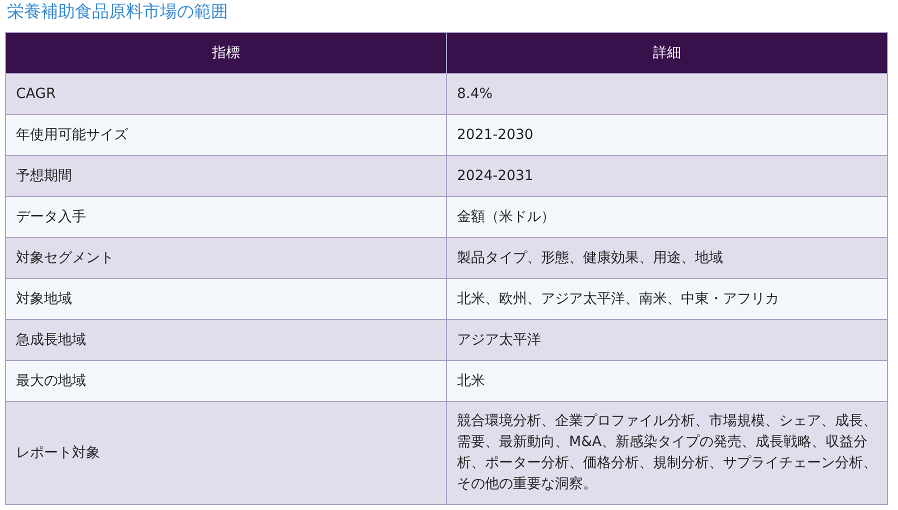 The width and height of the screenshot is (898, 510). What do you see at coordinates (667, 340) in the screenshot?
I see `table-cell: アジア太平洋` at bounding box center [667, 340].